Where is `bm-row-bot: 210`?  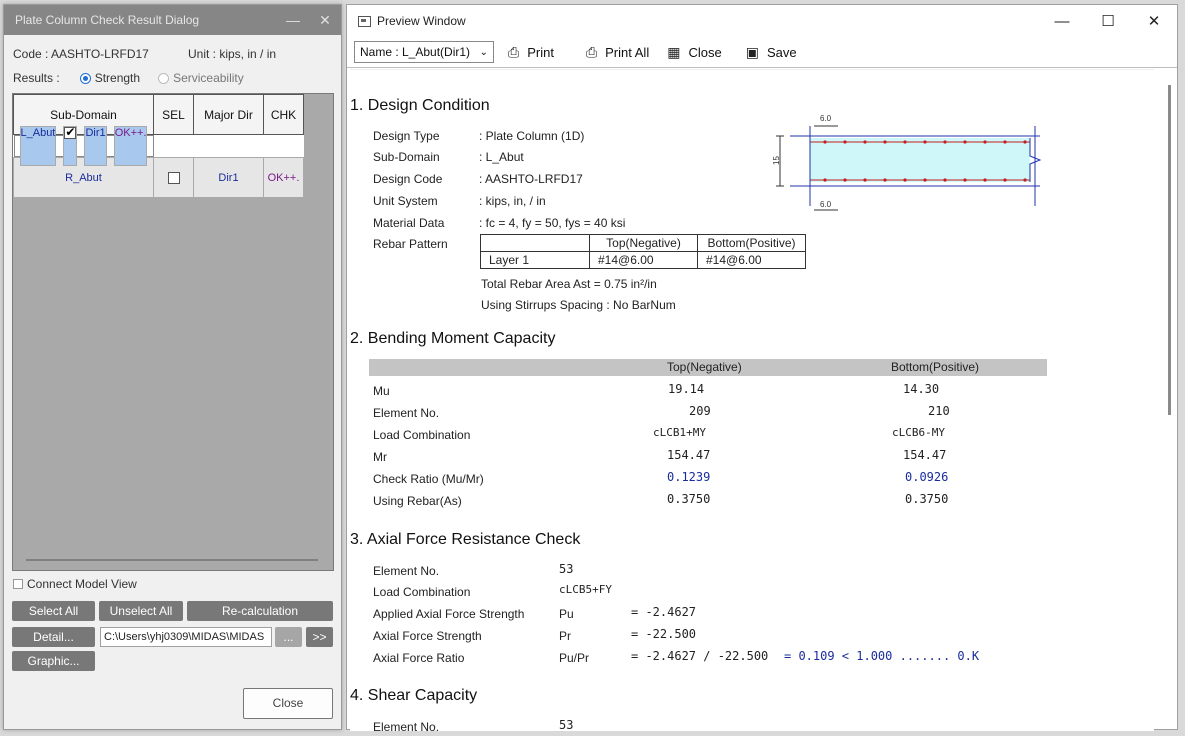 bm-row-bot: 210 is located at coordinates (939, 411).